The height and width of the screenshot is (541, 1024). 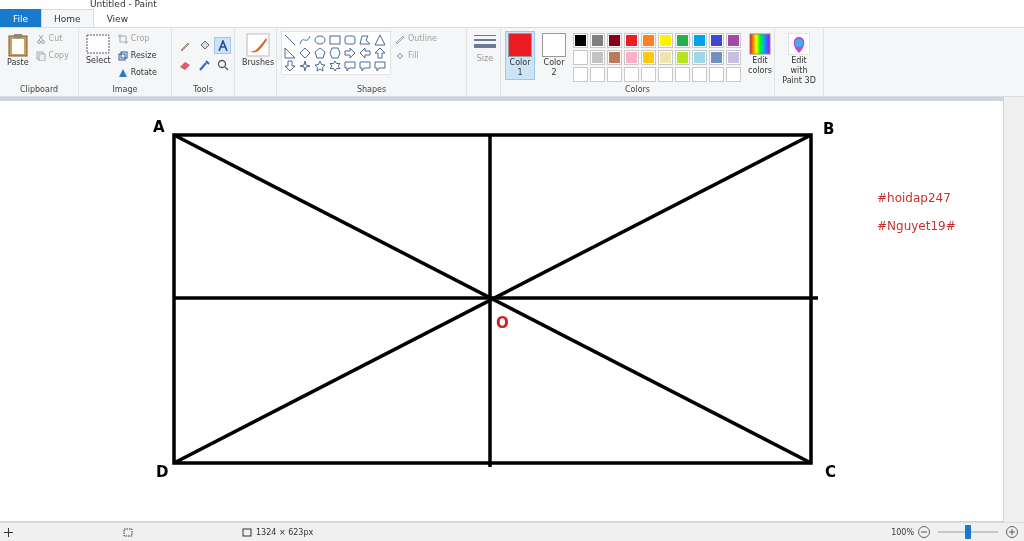 I want to click on vertex-label: D, so click(x=162, y=472).